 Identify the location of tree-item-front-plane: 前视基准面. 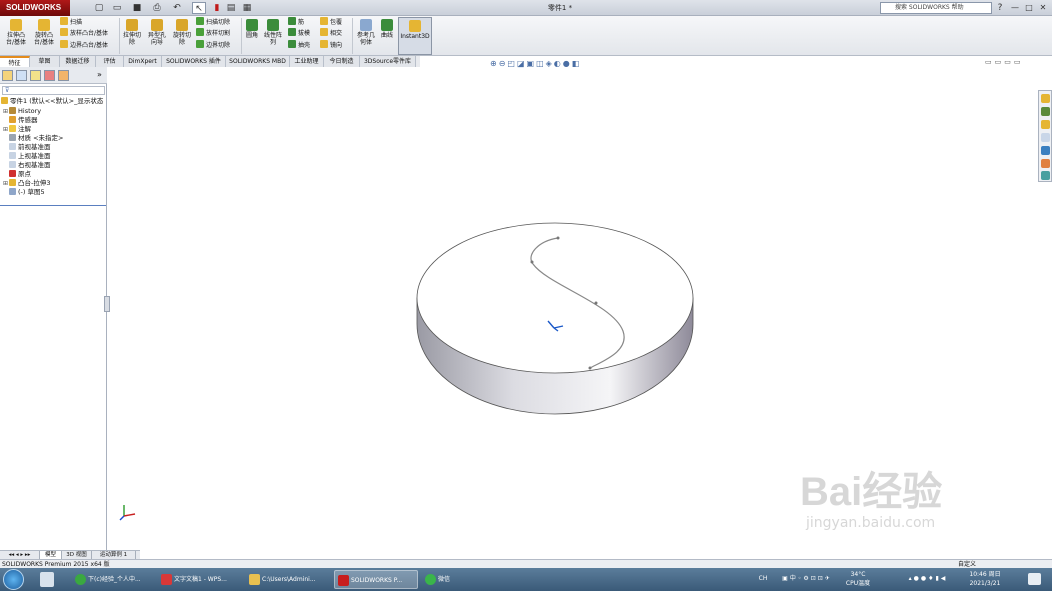
(27, 147).